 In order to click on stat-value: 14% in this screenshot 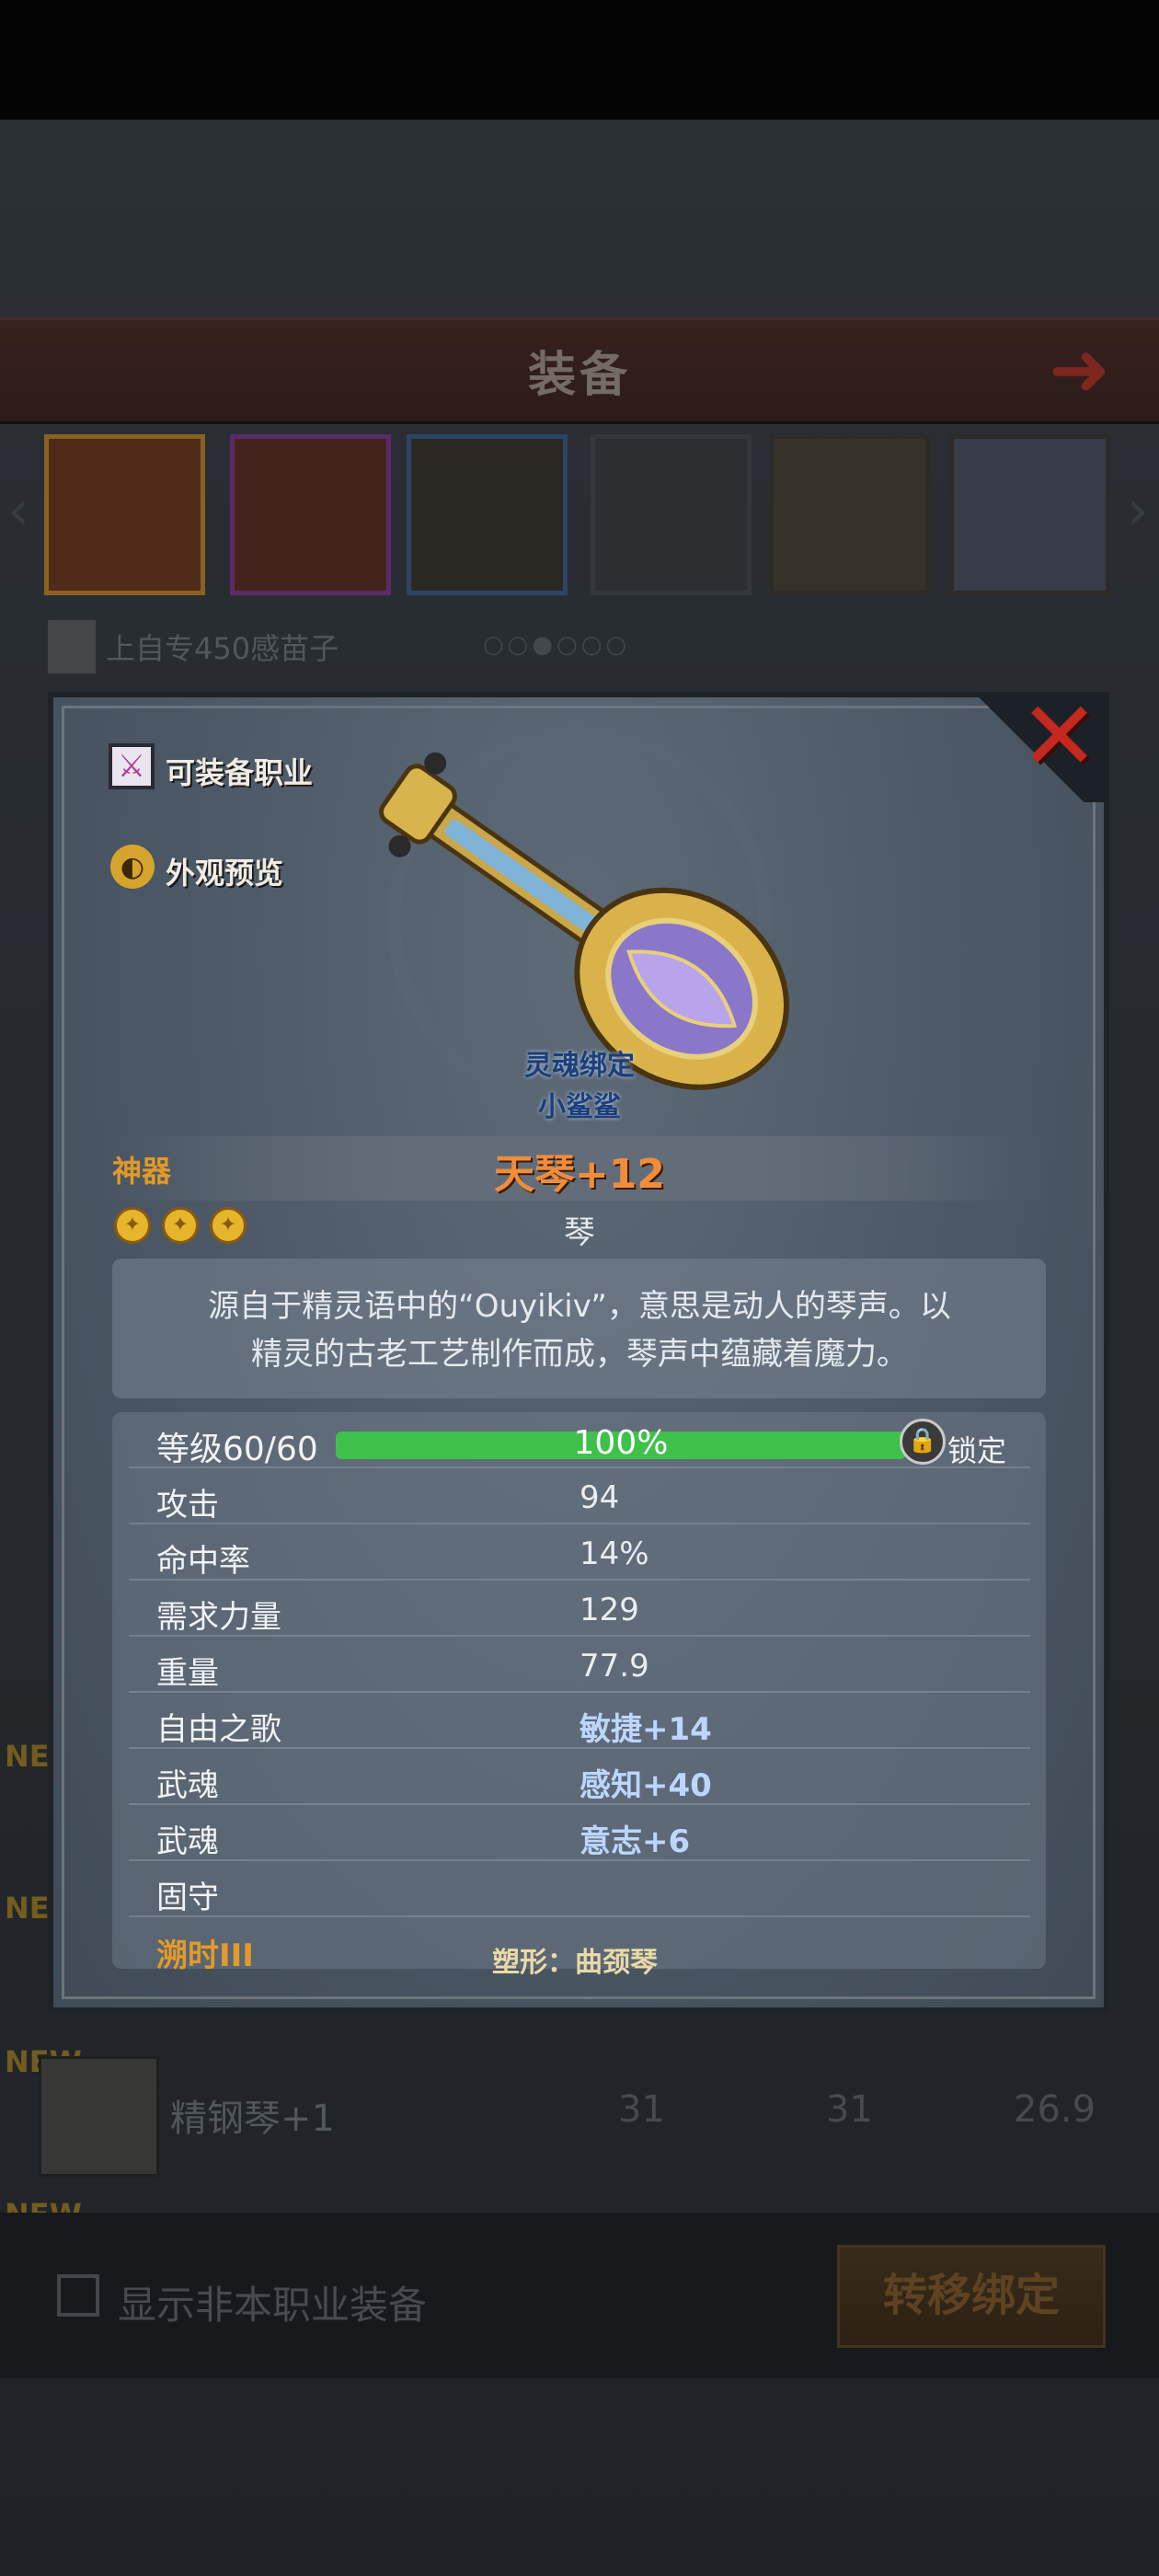, I will do `click(614, 1553)`.